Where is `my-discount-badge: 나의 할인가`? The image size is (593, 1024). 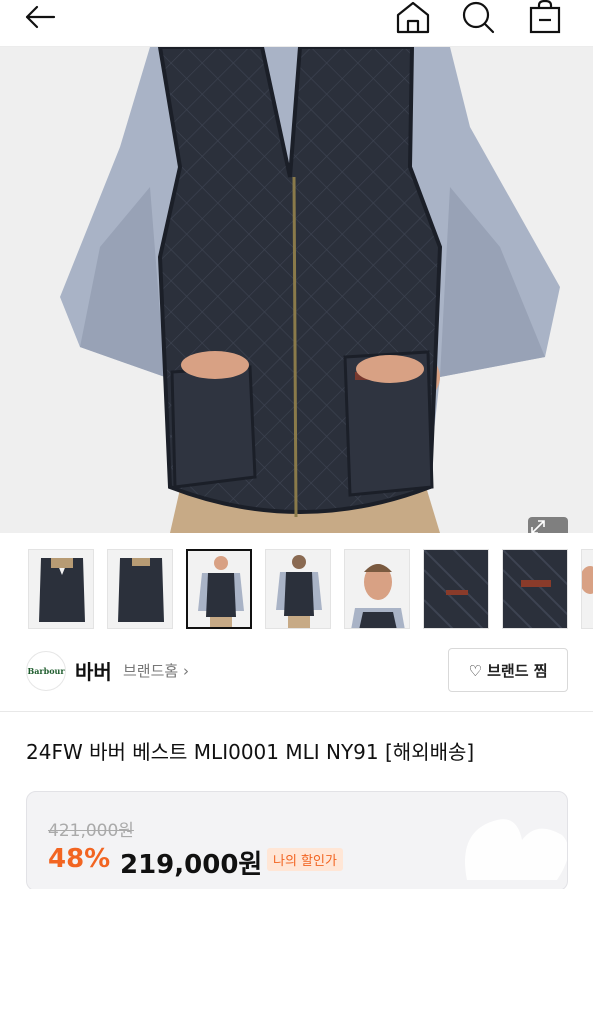
my-discount-badge: 나의 할인가 is located at coordinates (305, 859).